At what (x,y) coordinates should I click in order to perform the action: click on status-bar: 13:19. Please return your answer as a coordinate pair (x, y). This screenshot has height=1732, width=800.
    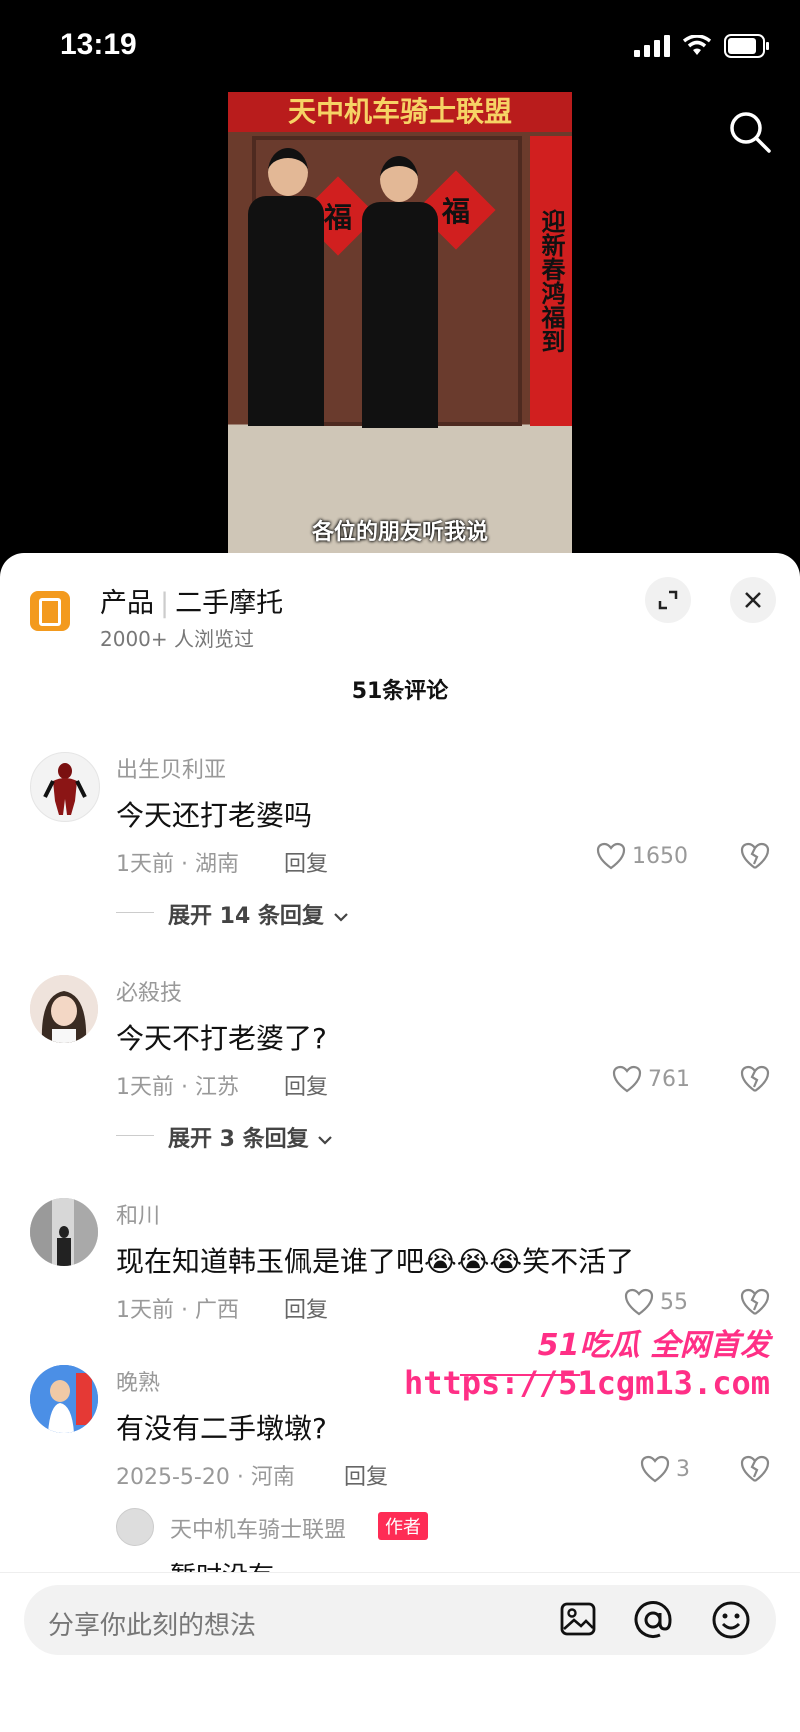
    Looking at the image, I should click on (400, 47).